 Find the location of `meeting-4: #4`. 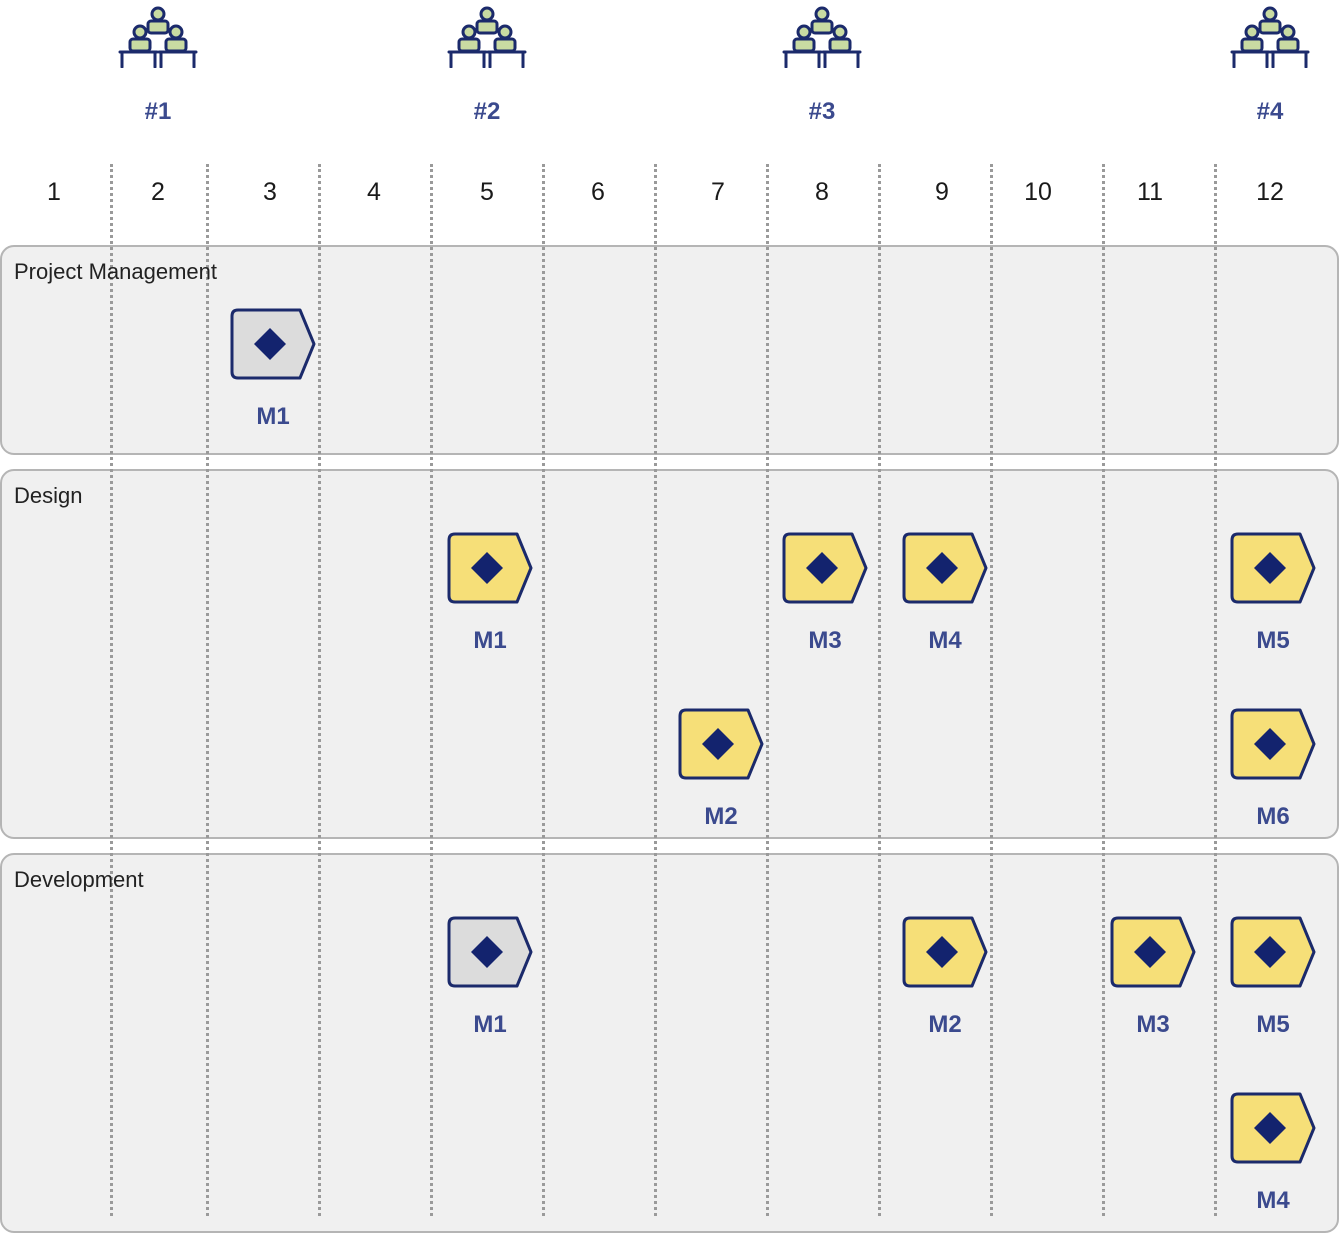

meeting-4: #4 is located at coordinates (1270, 65).